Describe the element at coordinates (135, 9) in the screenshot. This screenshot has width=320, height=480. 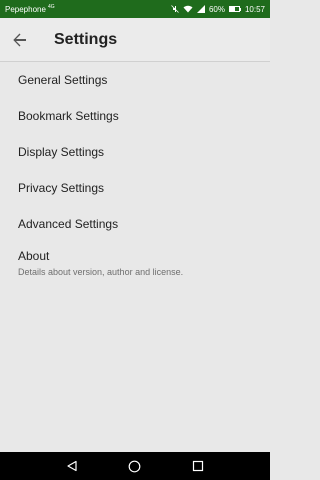
I see `status-bar: Pepephone 4G 60% 10:57` at that location.